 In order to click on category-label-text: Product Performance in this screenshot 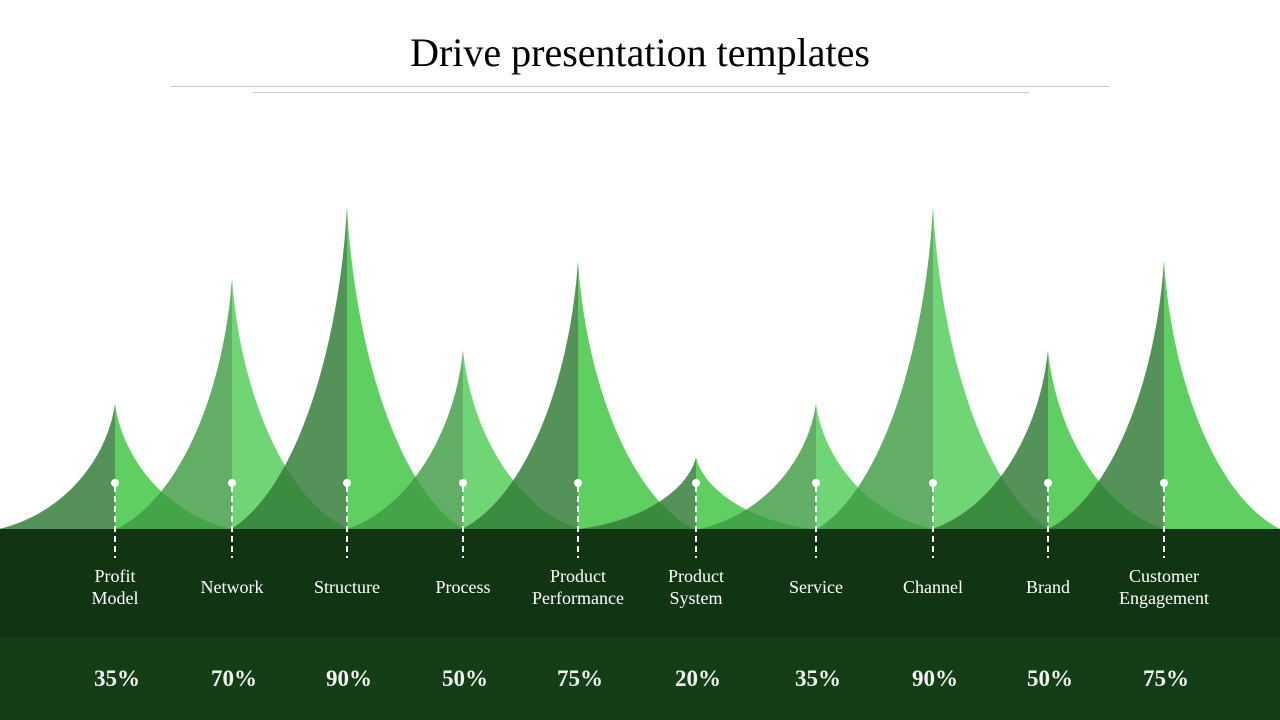, I will do `click(578, 587)`.